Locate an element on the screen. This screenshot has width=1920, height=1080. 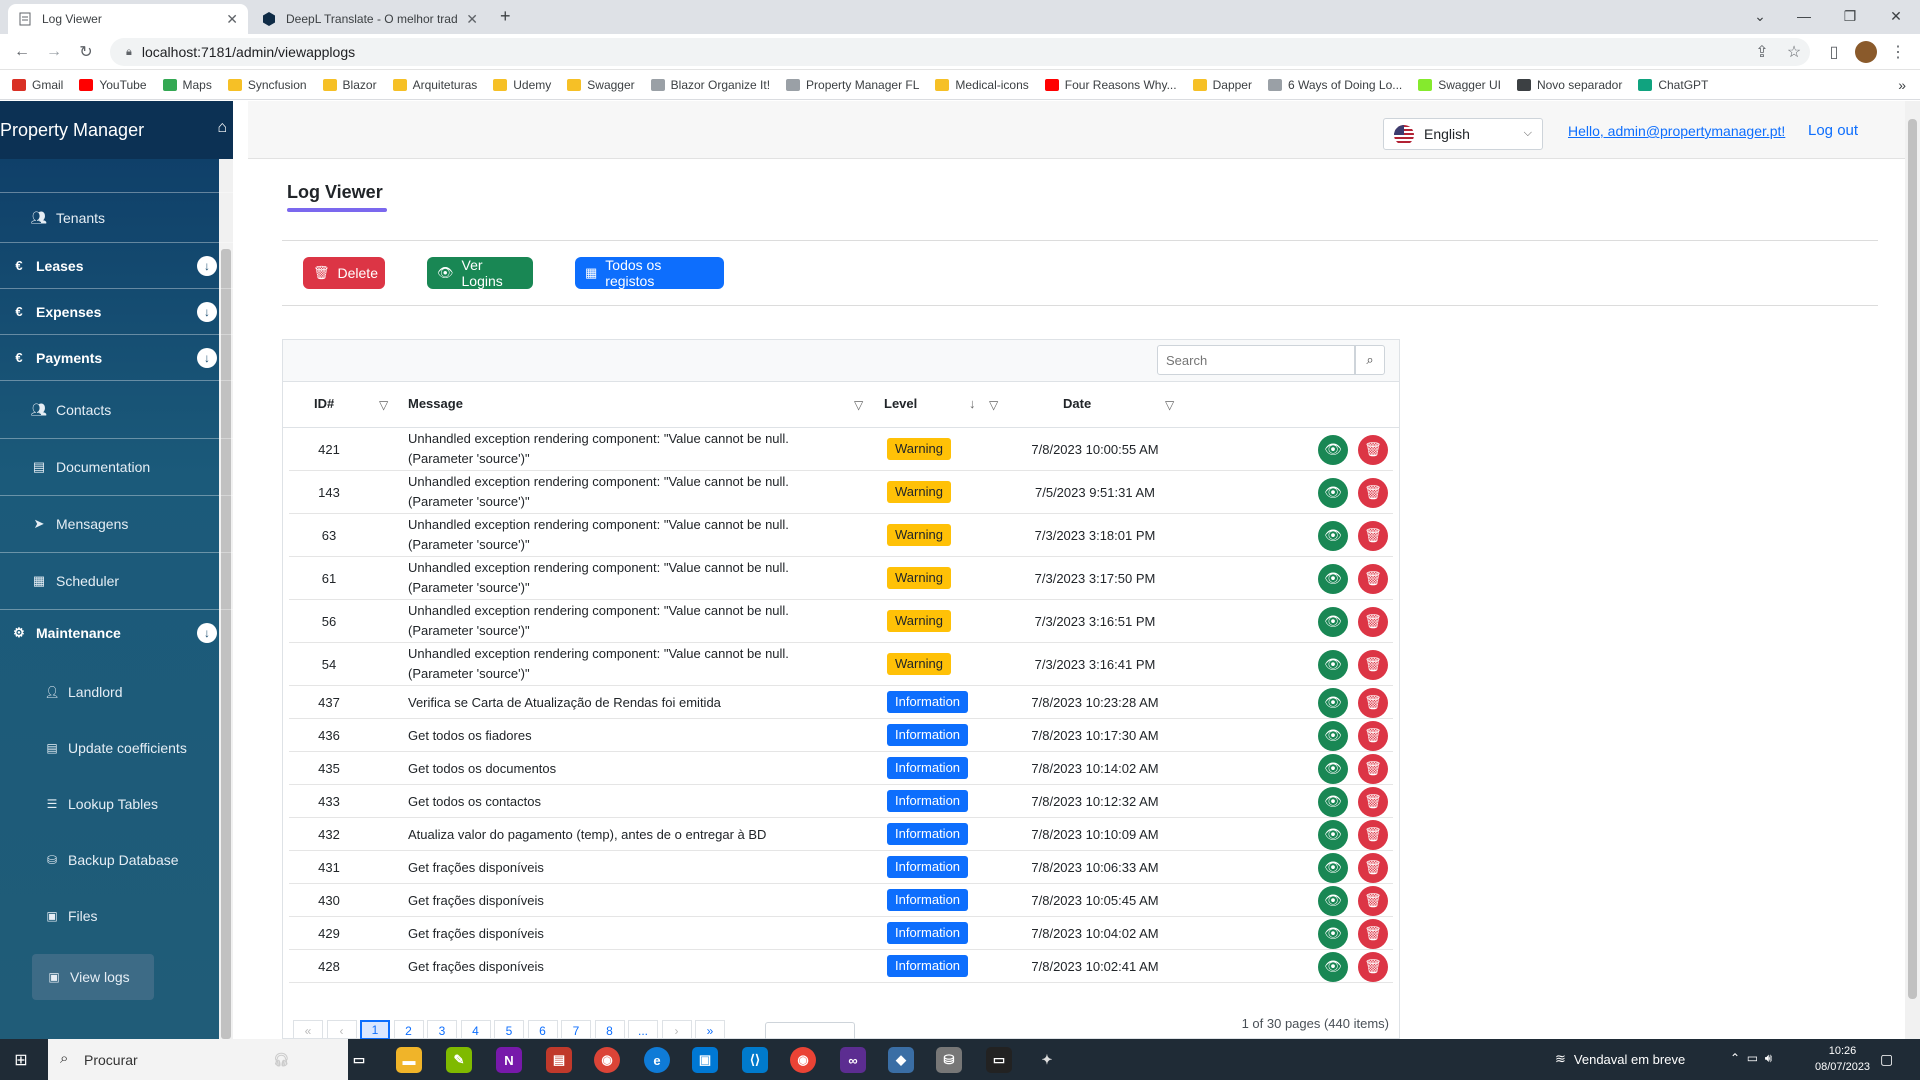
bookmark-item: Swagger is located at coordinates (601, 85).